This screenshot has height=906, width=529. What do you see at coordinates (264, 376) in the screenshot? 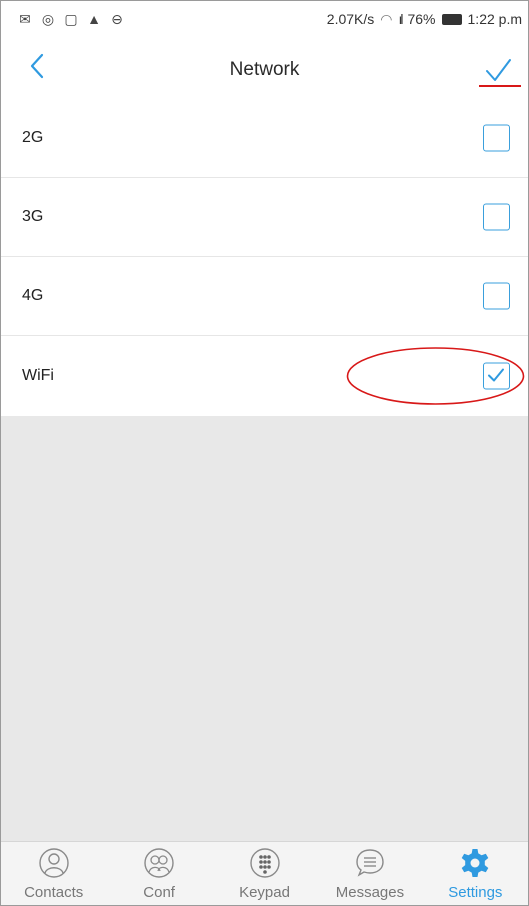
I see `network-option-wifi: WiFi` at bounding box center [264, 376].